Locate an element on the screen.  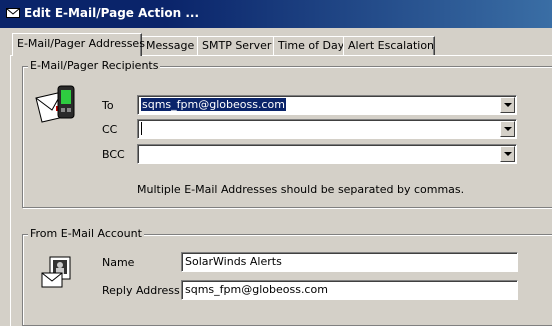
to-label: To is located at coordinates (108, 105).